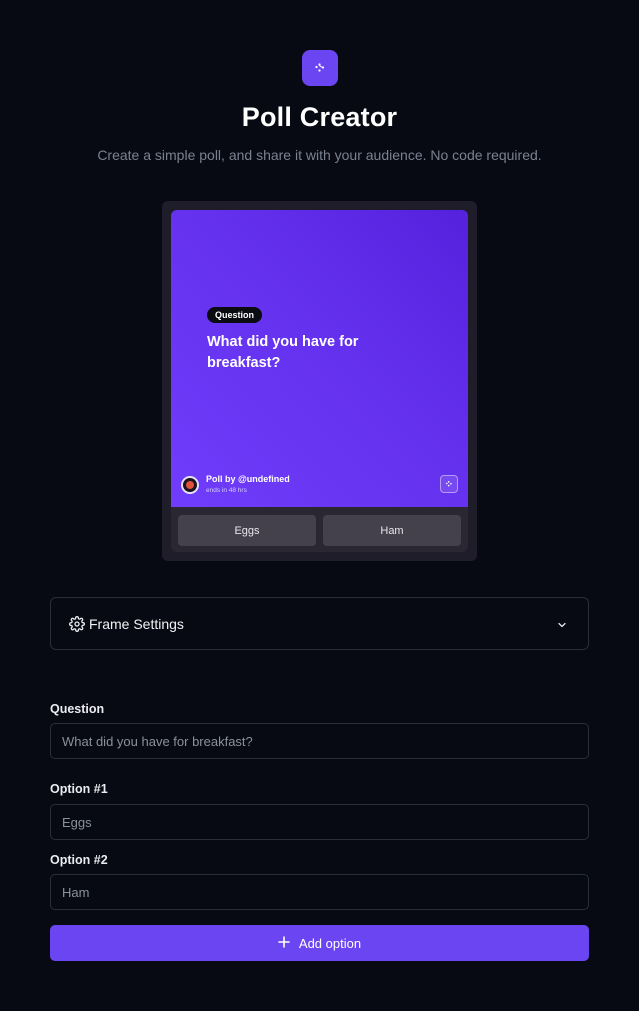 This screenshot has height=1011, width=639. Describe the element at coordinates (330, 943) in the screenshot. I see `add-option-label: Add option` at that location.